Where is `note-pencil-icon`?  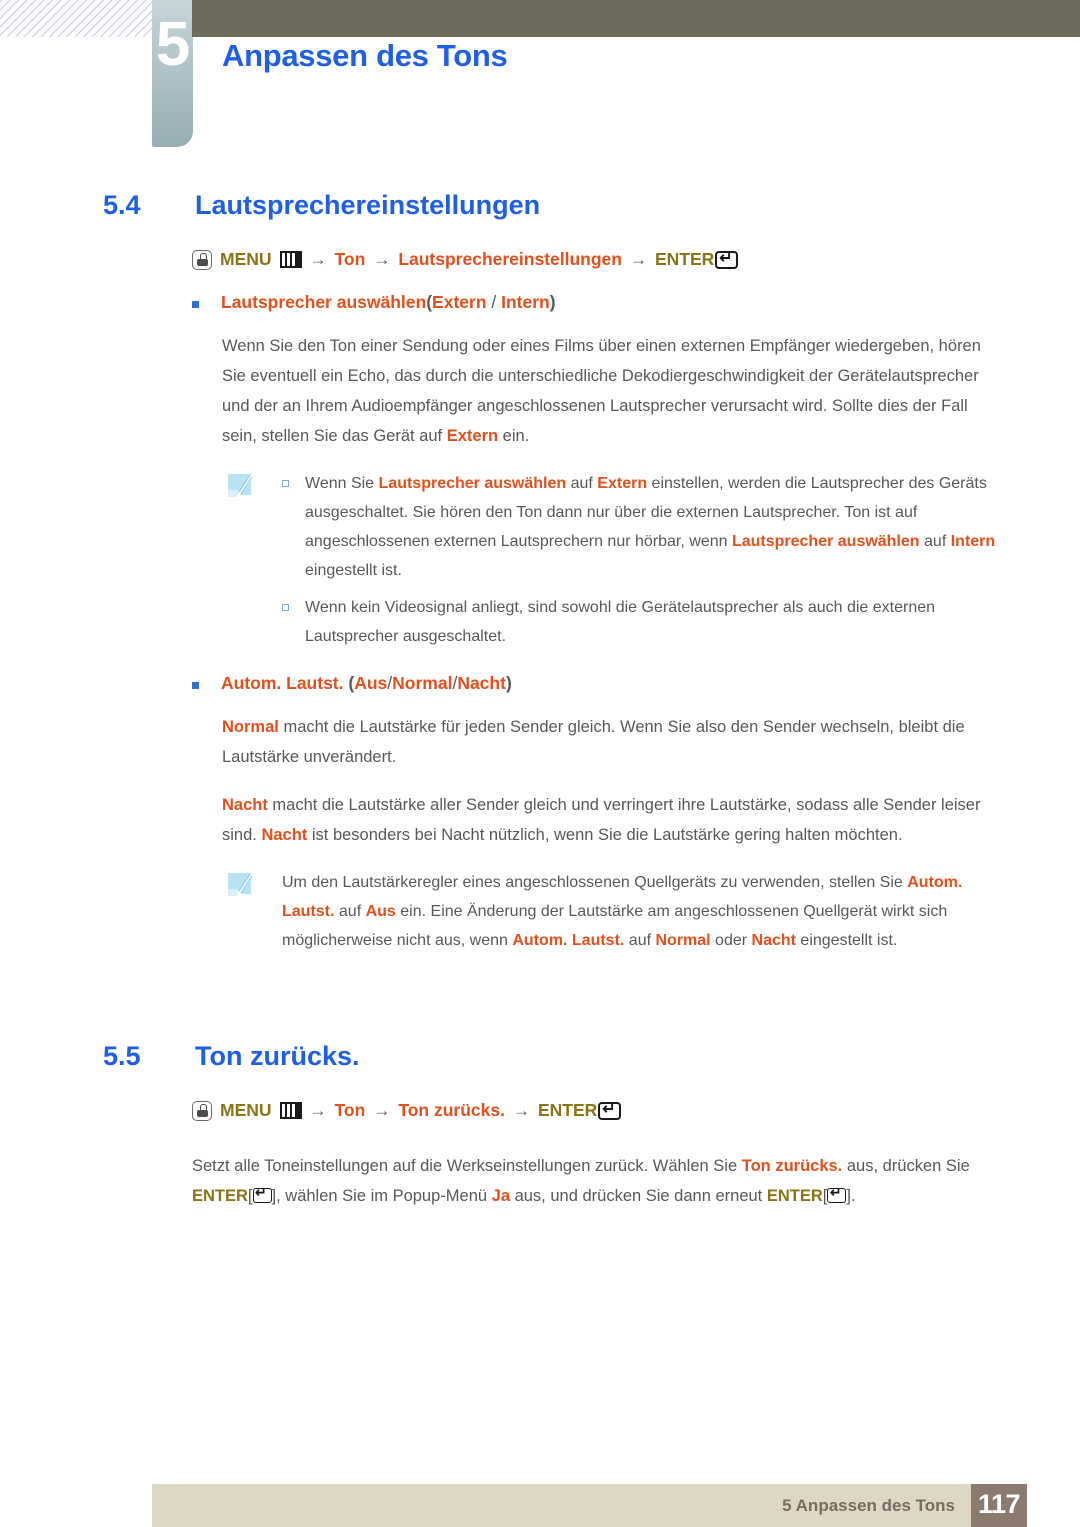 note-pencil-icon is located at coordinates (243, 487).